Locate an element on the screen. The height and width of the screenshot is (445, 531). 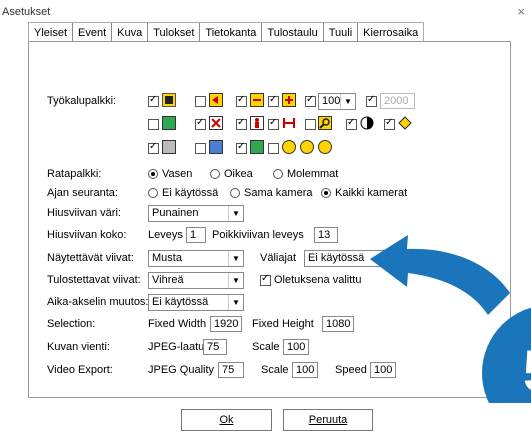
tab-tulostaulu: Tulostaulu is located at coordinates (293, 32).